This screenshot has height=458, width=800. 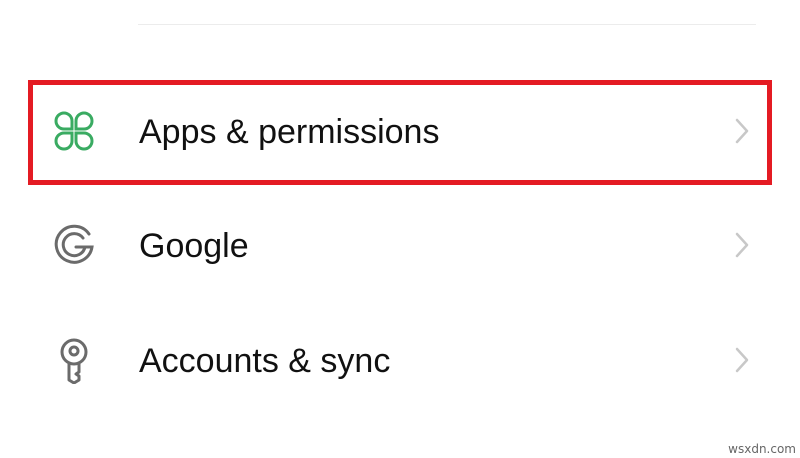 What do you see at coordinates (194, 246) in the screenshot?
I see `settings-item-label: Google` at bounding box center [194, 246].